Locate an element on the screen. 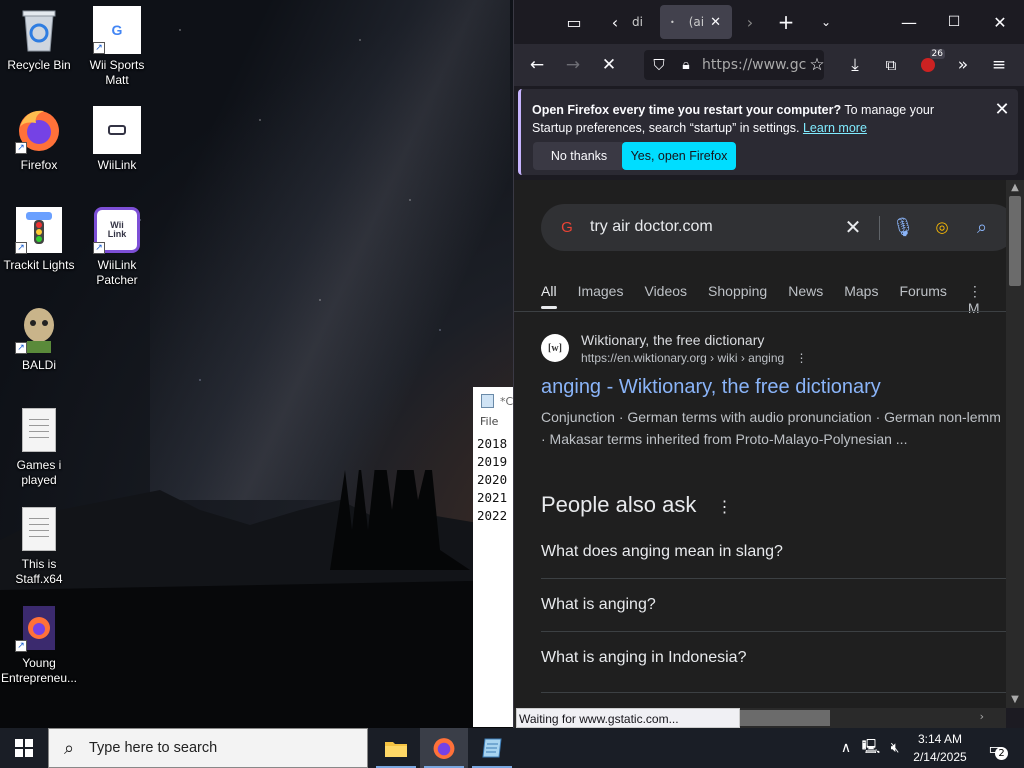  google-lens-icon: ◎ is located at coordinates (942, 227).